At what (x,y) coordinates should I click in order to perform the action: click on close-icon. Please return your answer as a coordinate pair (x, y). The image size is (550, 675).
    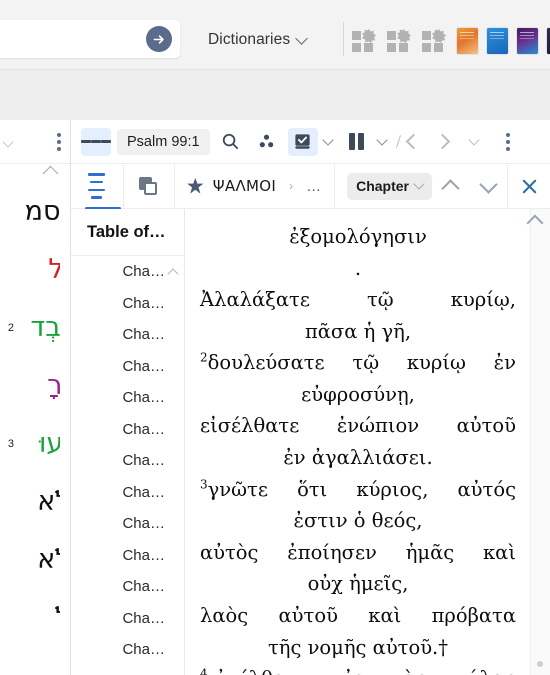
    Looking at the image, I should click on (529, 186).